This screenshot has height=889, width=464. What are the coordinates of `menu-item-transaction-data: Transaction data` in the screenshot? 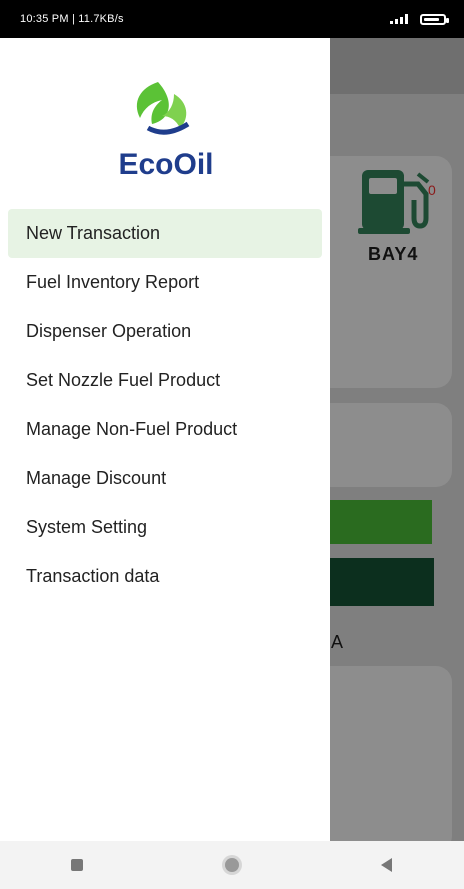 It's located at (165, 576).